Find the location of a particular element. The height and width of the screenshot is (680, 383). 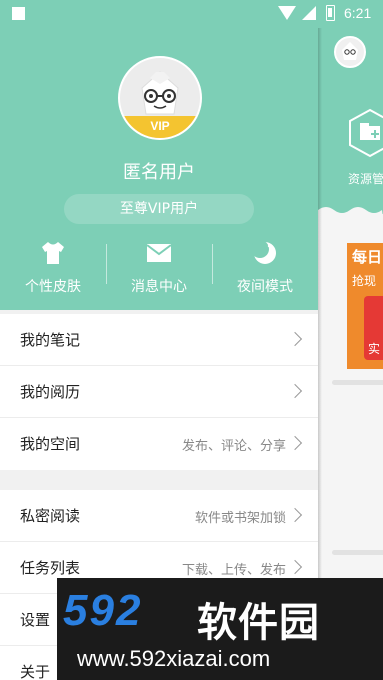

promo-banner-subtitle: 抢现 is located at coordinates (364, 281).